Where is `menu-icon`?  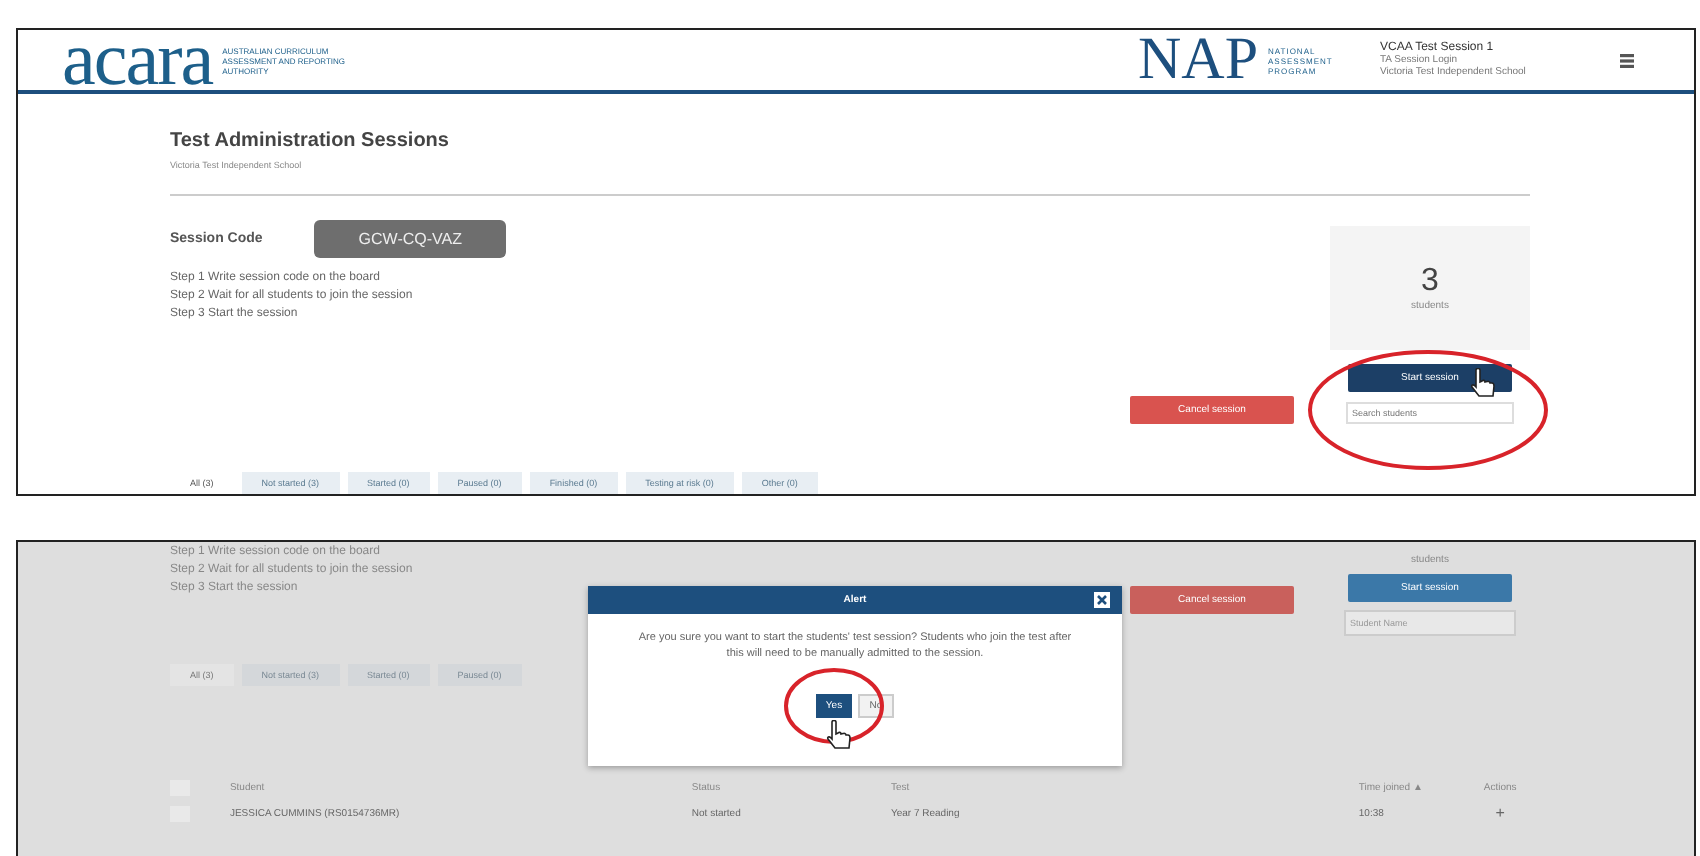
menu-icon is located at coordinates (1627, 60).